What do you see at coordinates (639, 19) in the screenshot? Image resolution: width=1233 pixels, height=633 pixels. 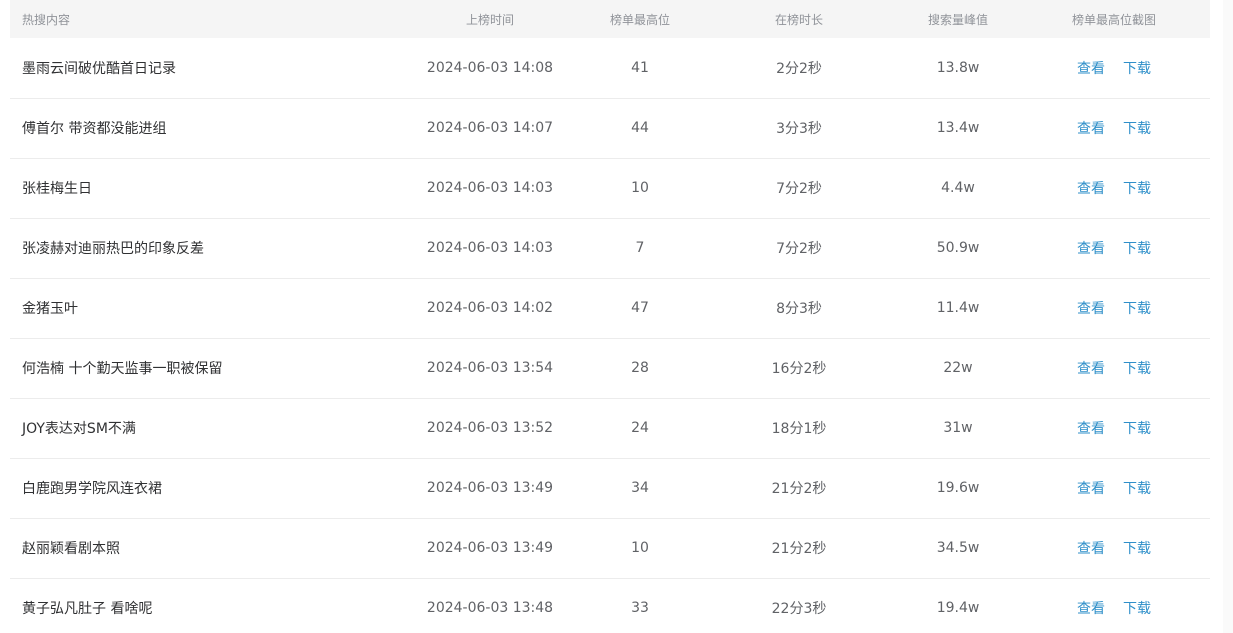 I see `header-top-rank: 榜单最高位` at bounding box center [639, 19].